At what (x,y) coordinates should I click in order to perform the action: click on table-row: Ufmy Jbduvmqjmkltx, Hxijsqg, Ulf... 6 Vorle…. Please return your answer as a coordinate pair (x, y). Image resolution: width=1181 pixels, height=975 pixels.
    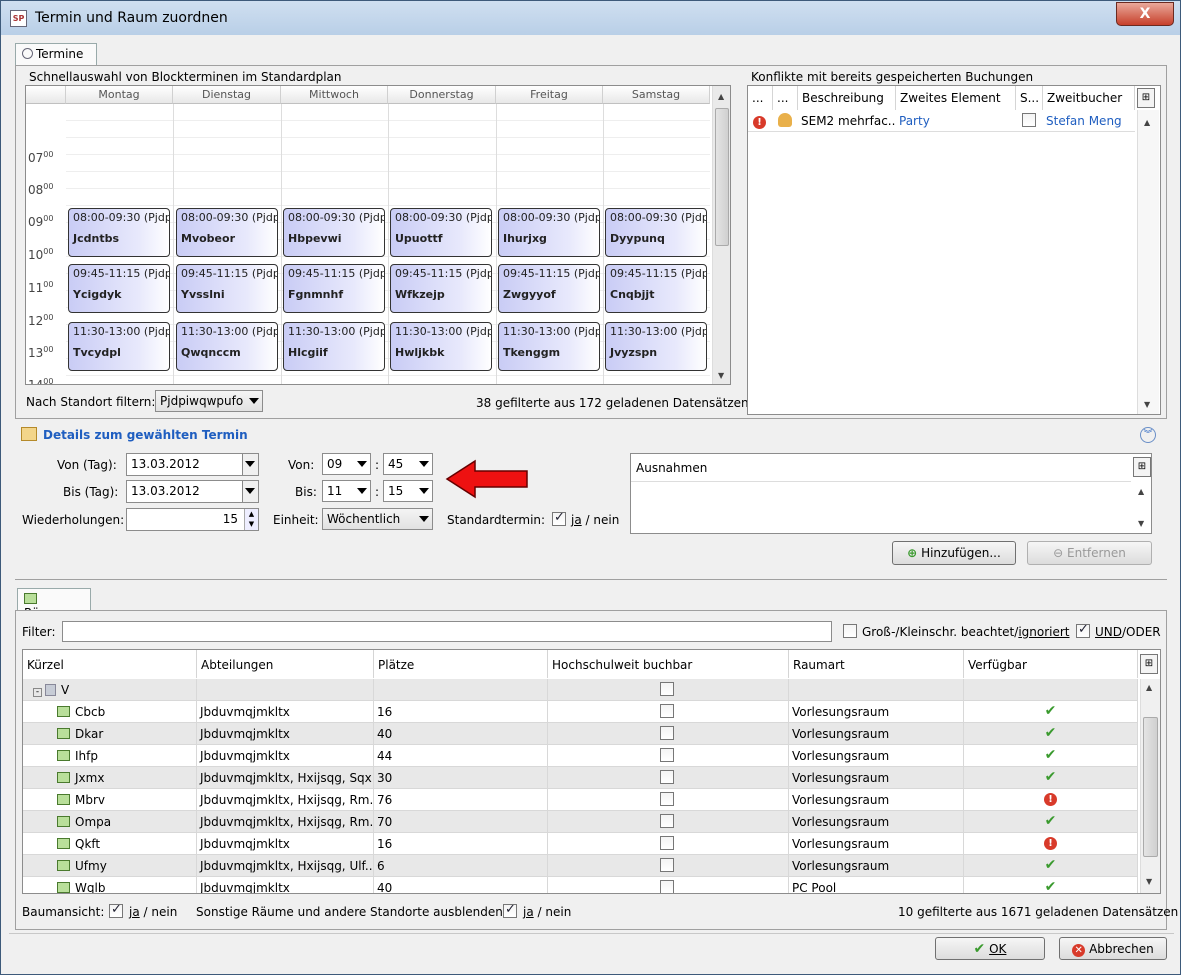
    Looking at the image, I should click on (580, 866).